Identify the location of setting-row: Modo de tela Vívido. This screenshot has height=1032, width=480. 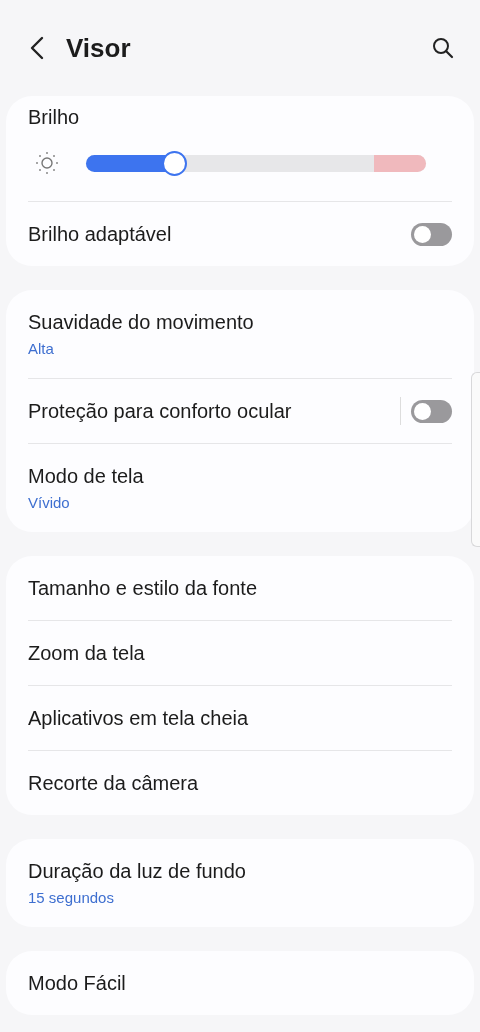
(240, 488).